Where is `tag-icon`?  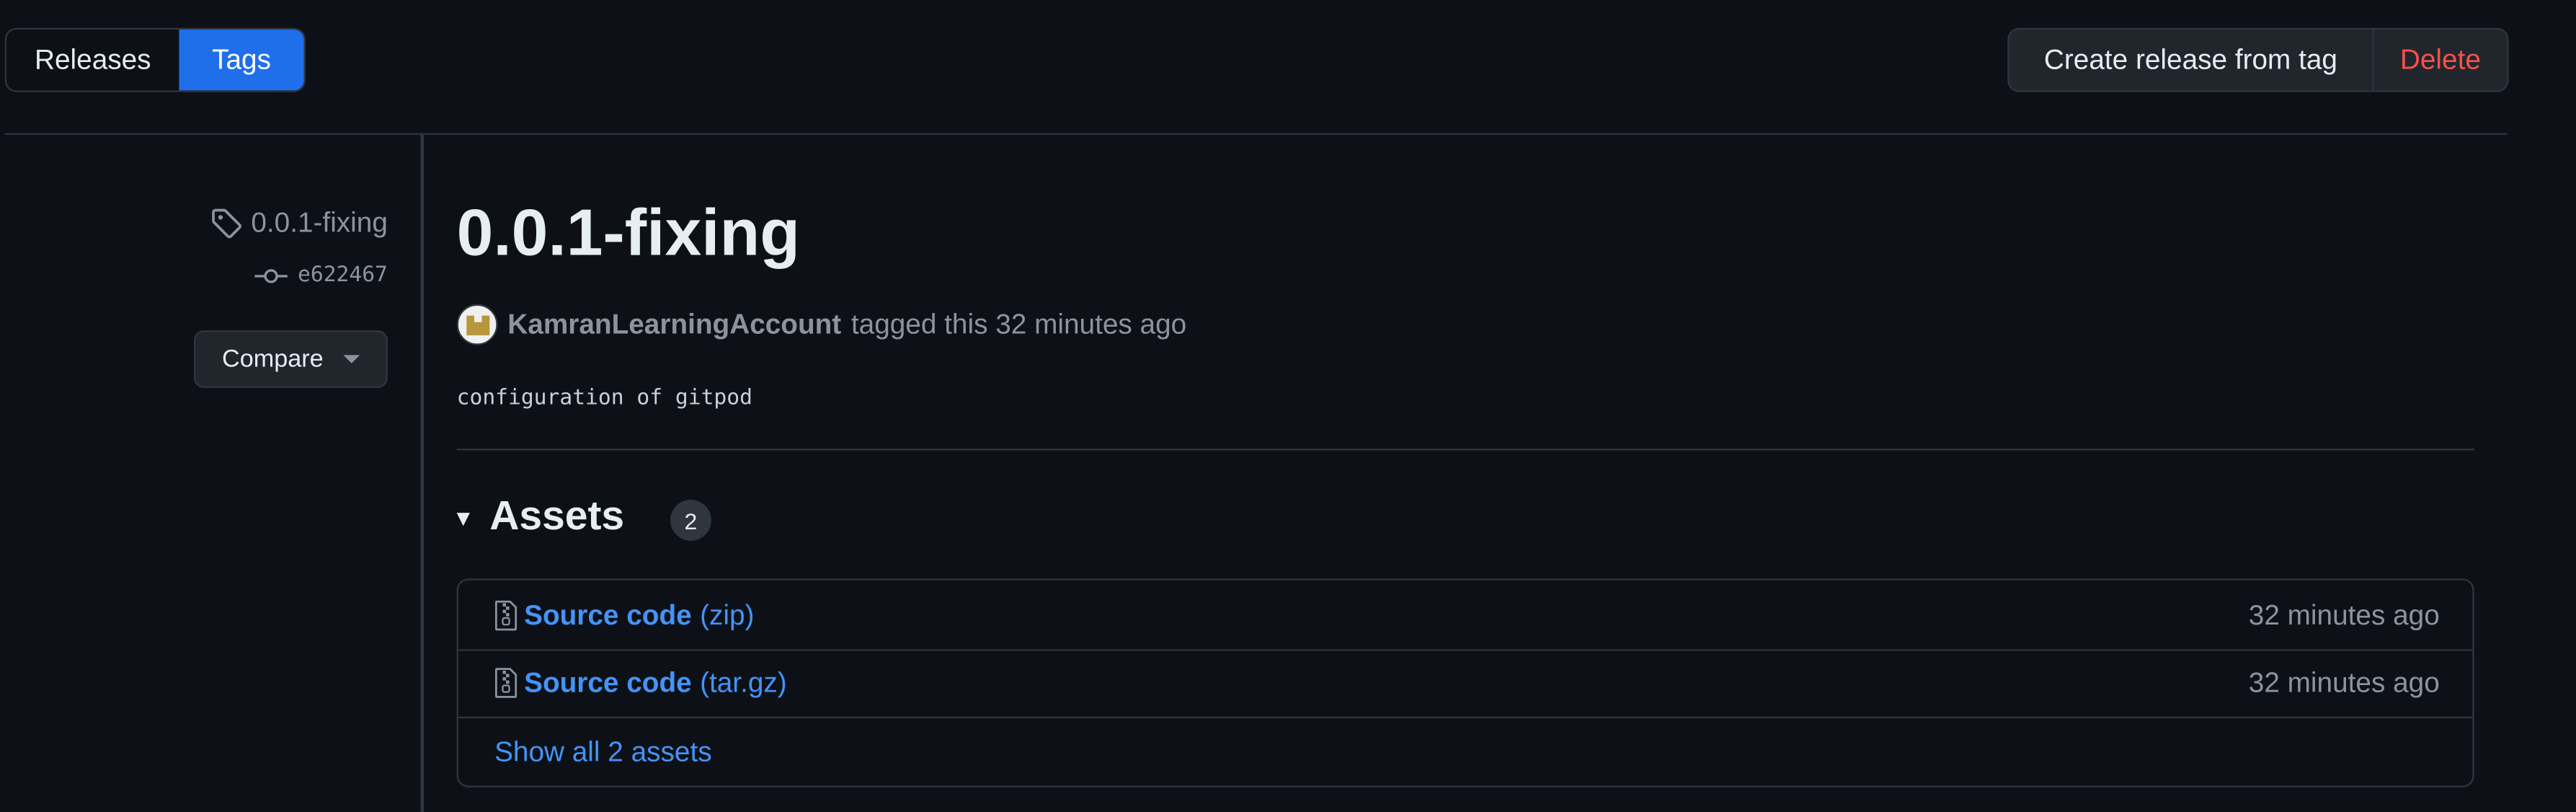 tag-icon is located at coordinates (226, 224).